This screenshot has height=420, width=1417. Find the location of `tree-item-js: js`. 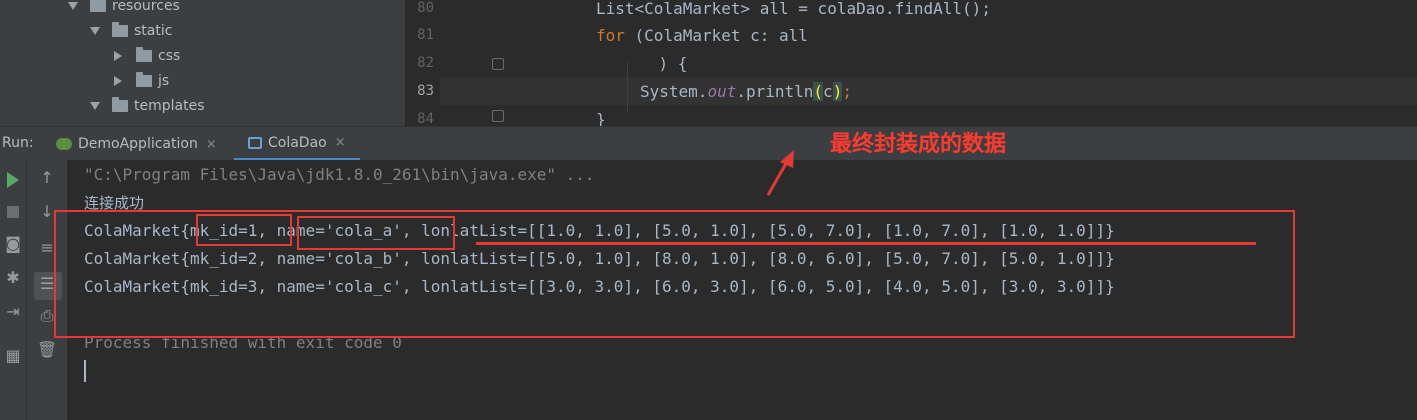

tree-item-js: js is located at coordinates (140, 81).